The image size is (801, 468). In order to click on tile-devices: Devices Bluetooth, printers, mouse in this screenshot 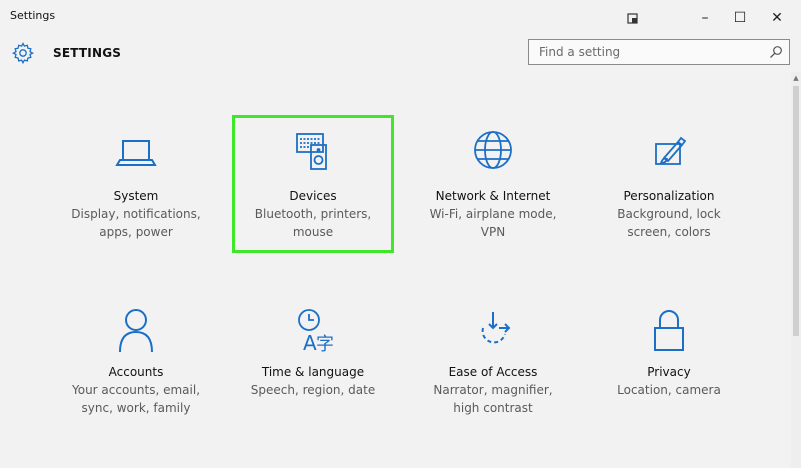, I will do `click(313, 185)`.